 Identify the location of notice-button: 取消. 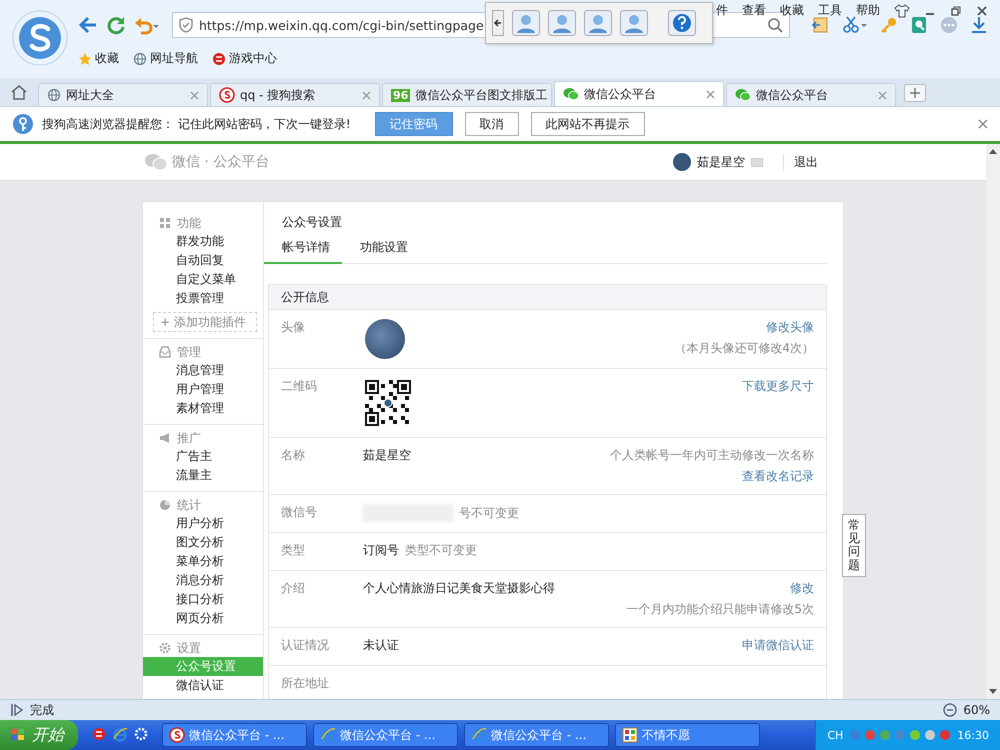
(491, 124).